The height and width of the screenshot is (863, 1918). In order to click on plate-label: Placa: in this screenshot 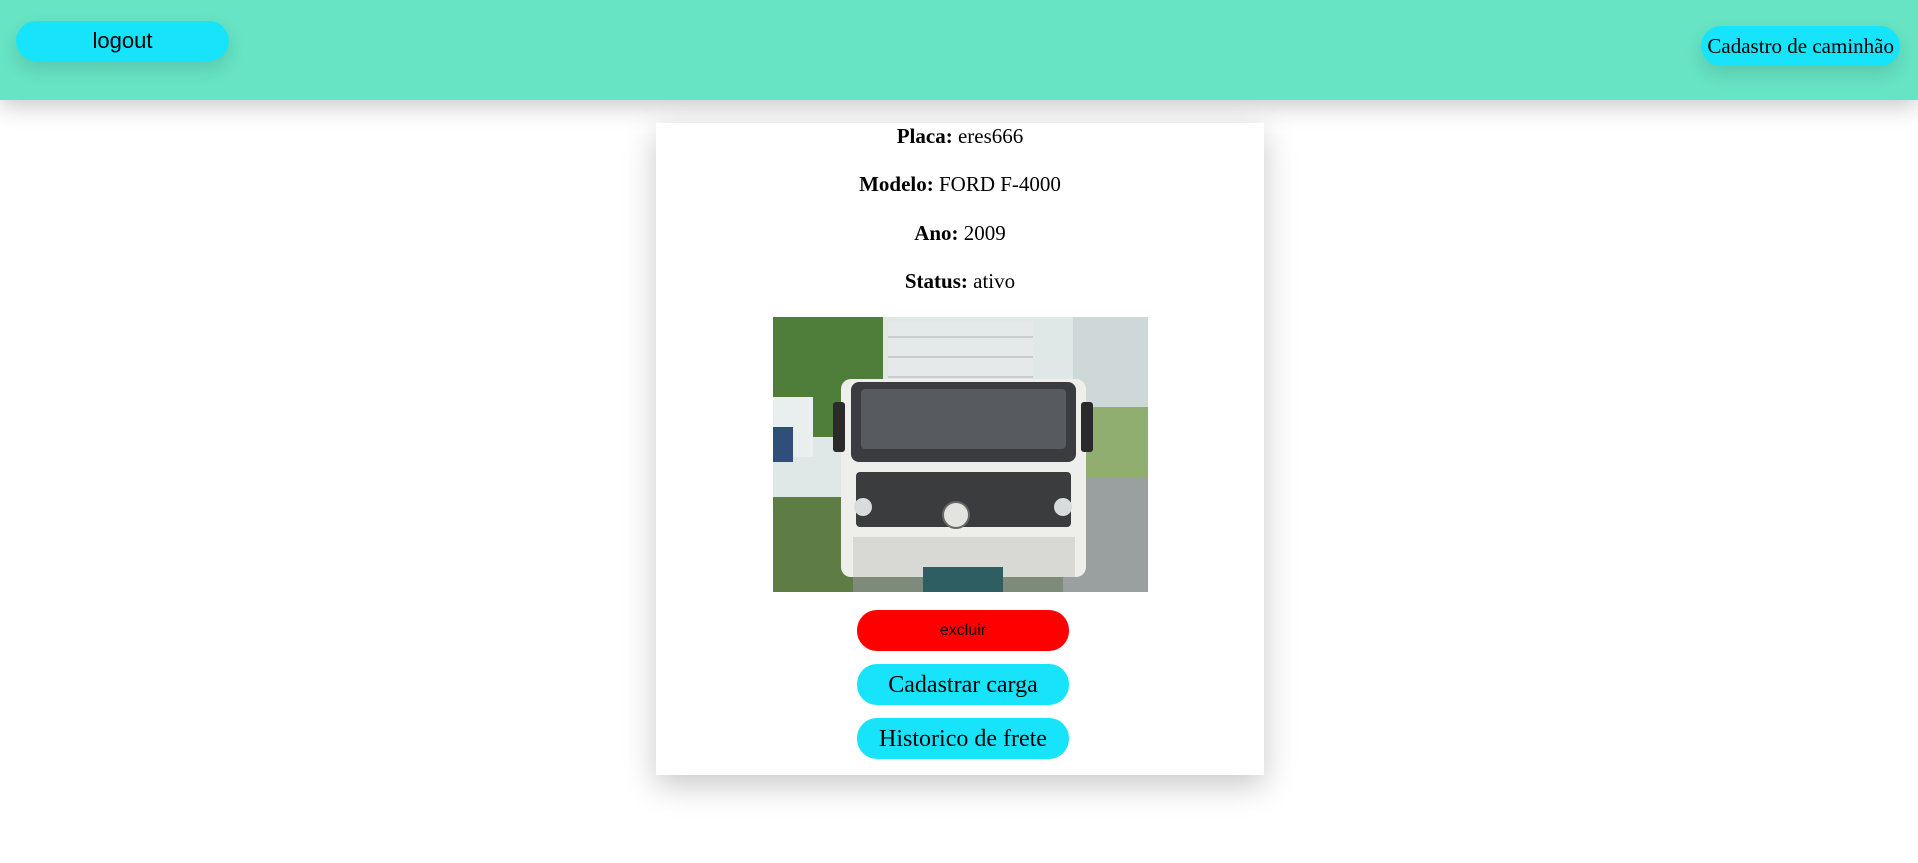, I will do `click(924, 136)`.